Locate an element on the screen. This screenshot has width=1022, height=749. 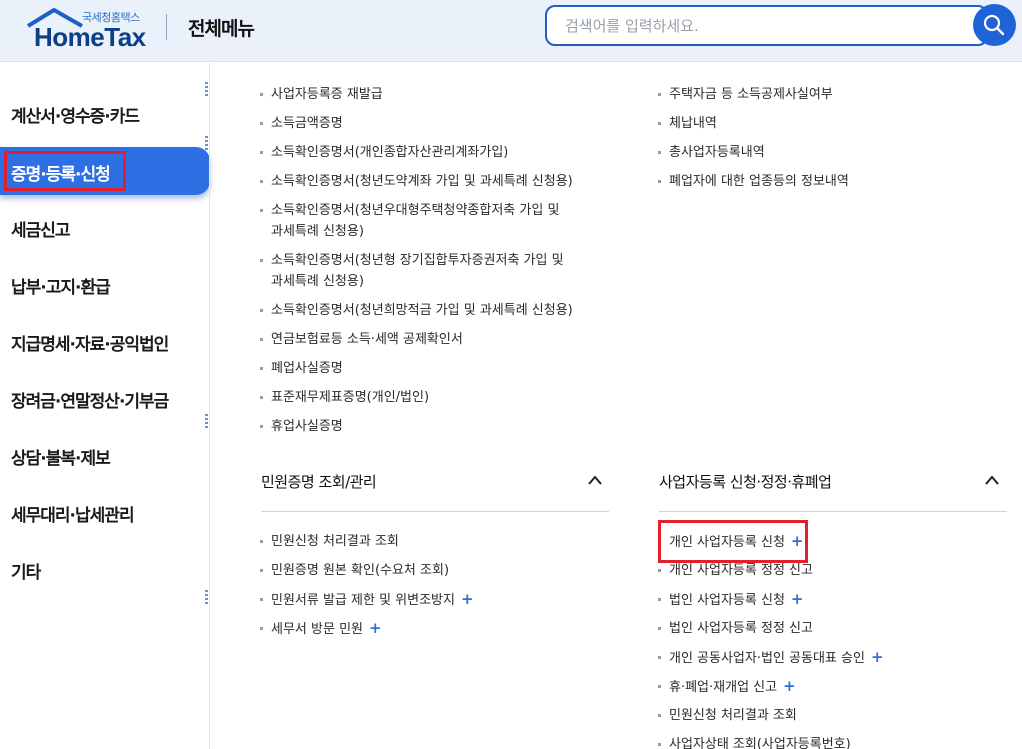
menu-link: 세무서 방문 민원 + is located at coordinates (321, 629).